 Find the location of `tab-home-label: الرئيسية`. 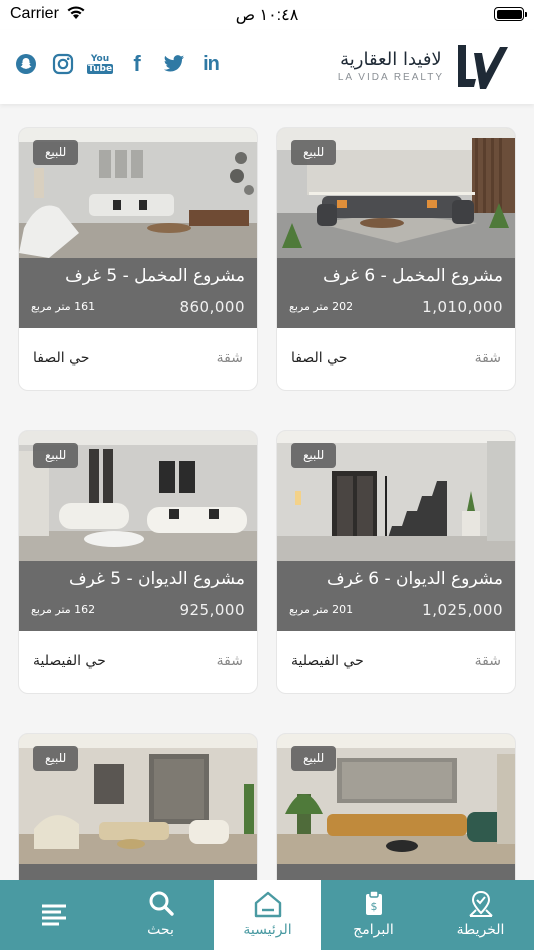

tab-home-label: الرئيسية is located at coordinates (267, 930).